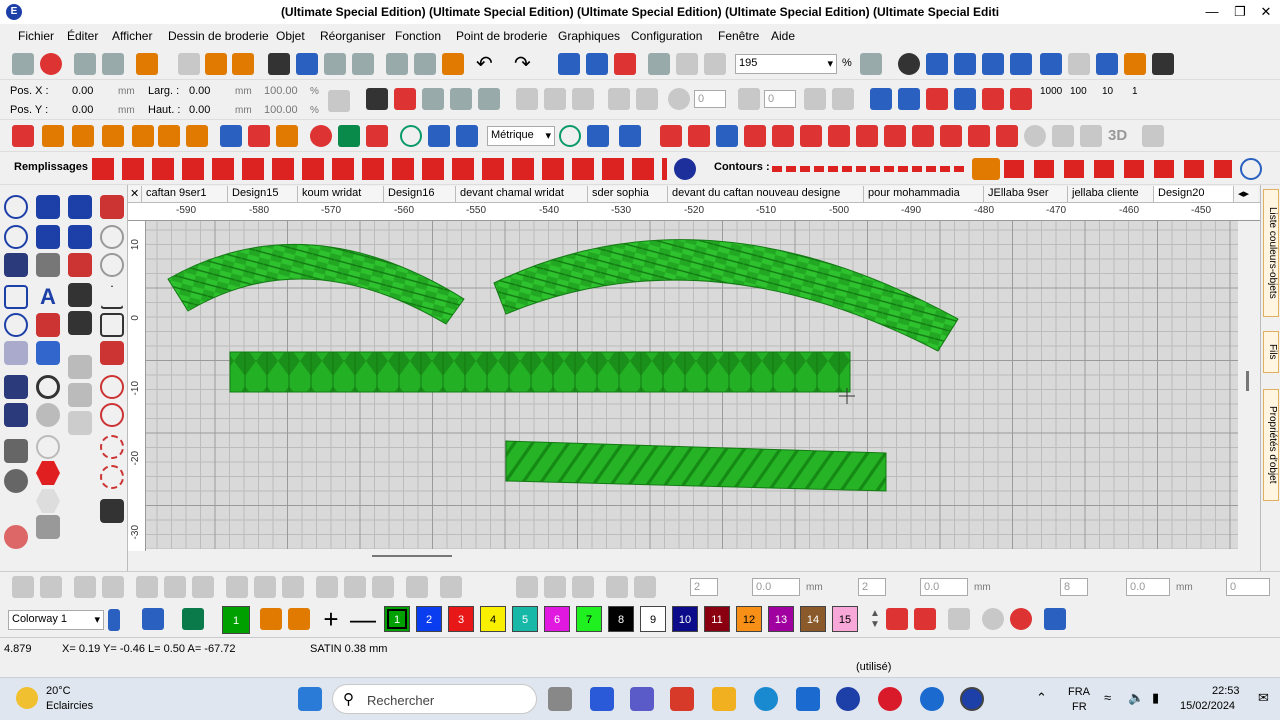 The image size is (1280, 720). Describe the element at coordinates (501, 36) in the screenshot. I see `menu-point: Point de broderie` at that location.